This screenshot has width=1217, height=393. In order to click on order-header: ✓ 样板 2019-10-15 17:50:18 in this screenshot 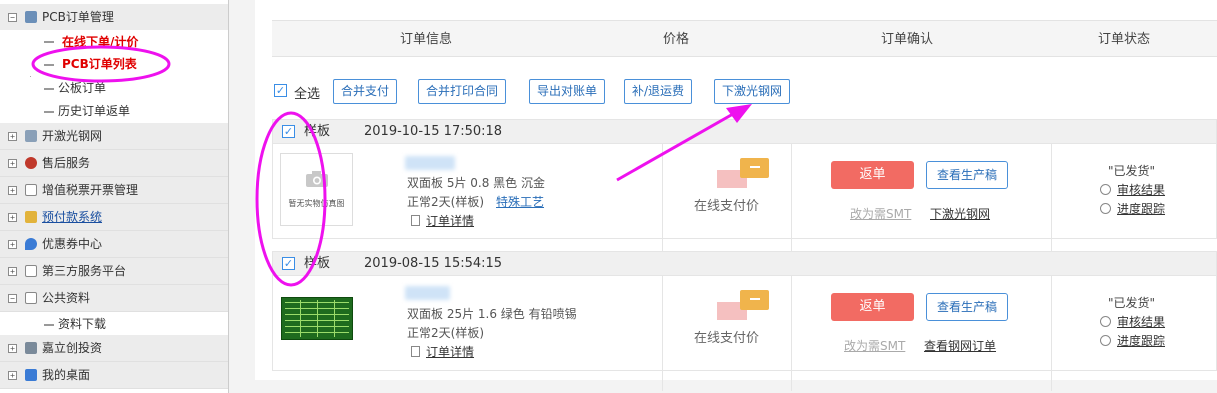, I will do `click(744, 132)`.